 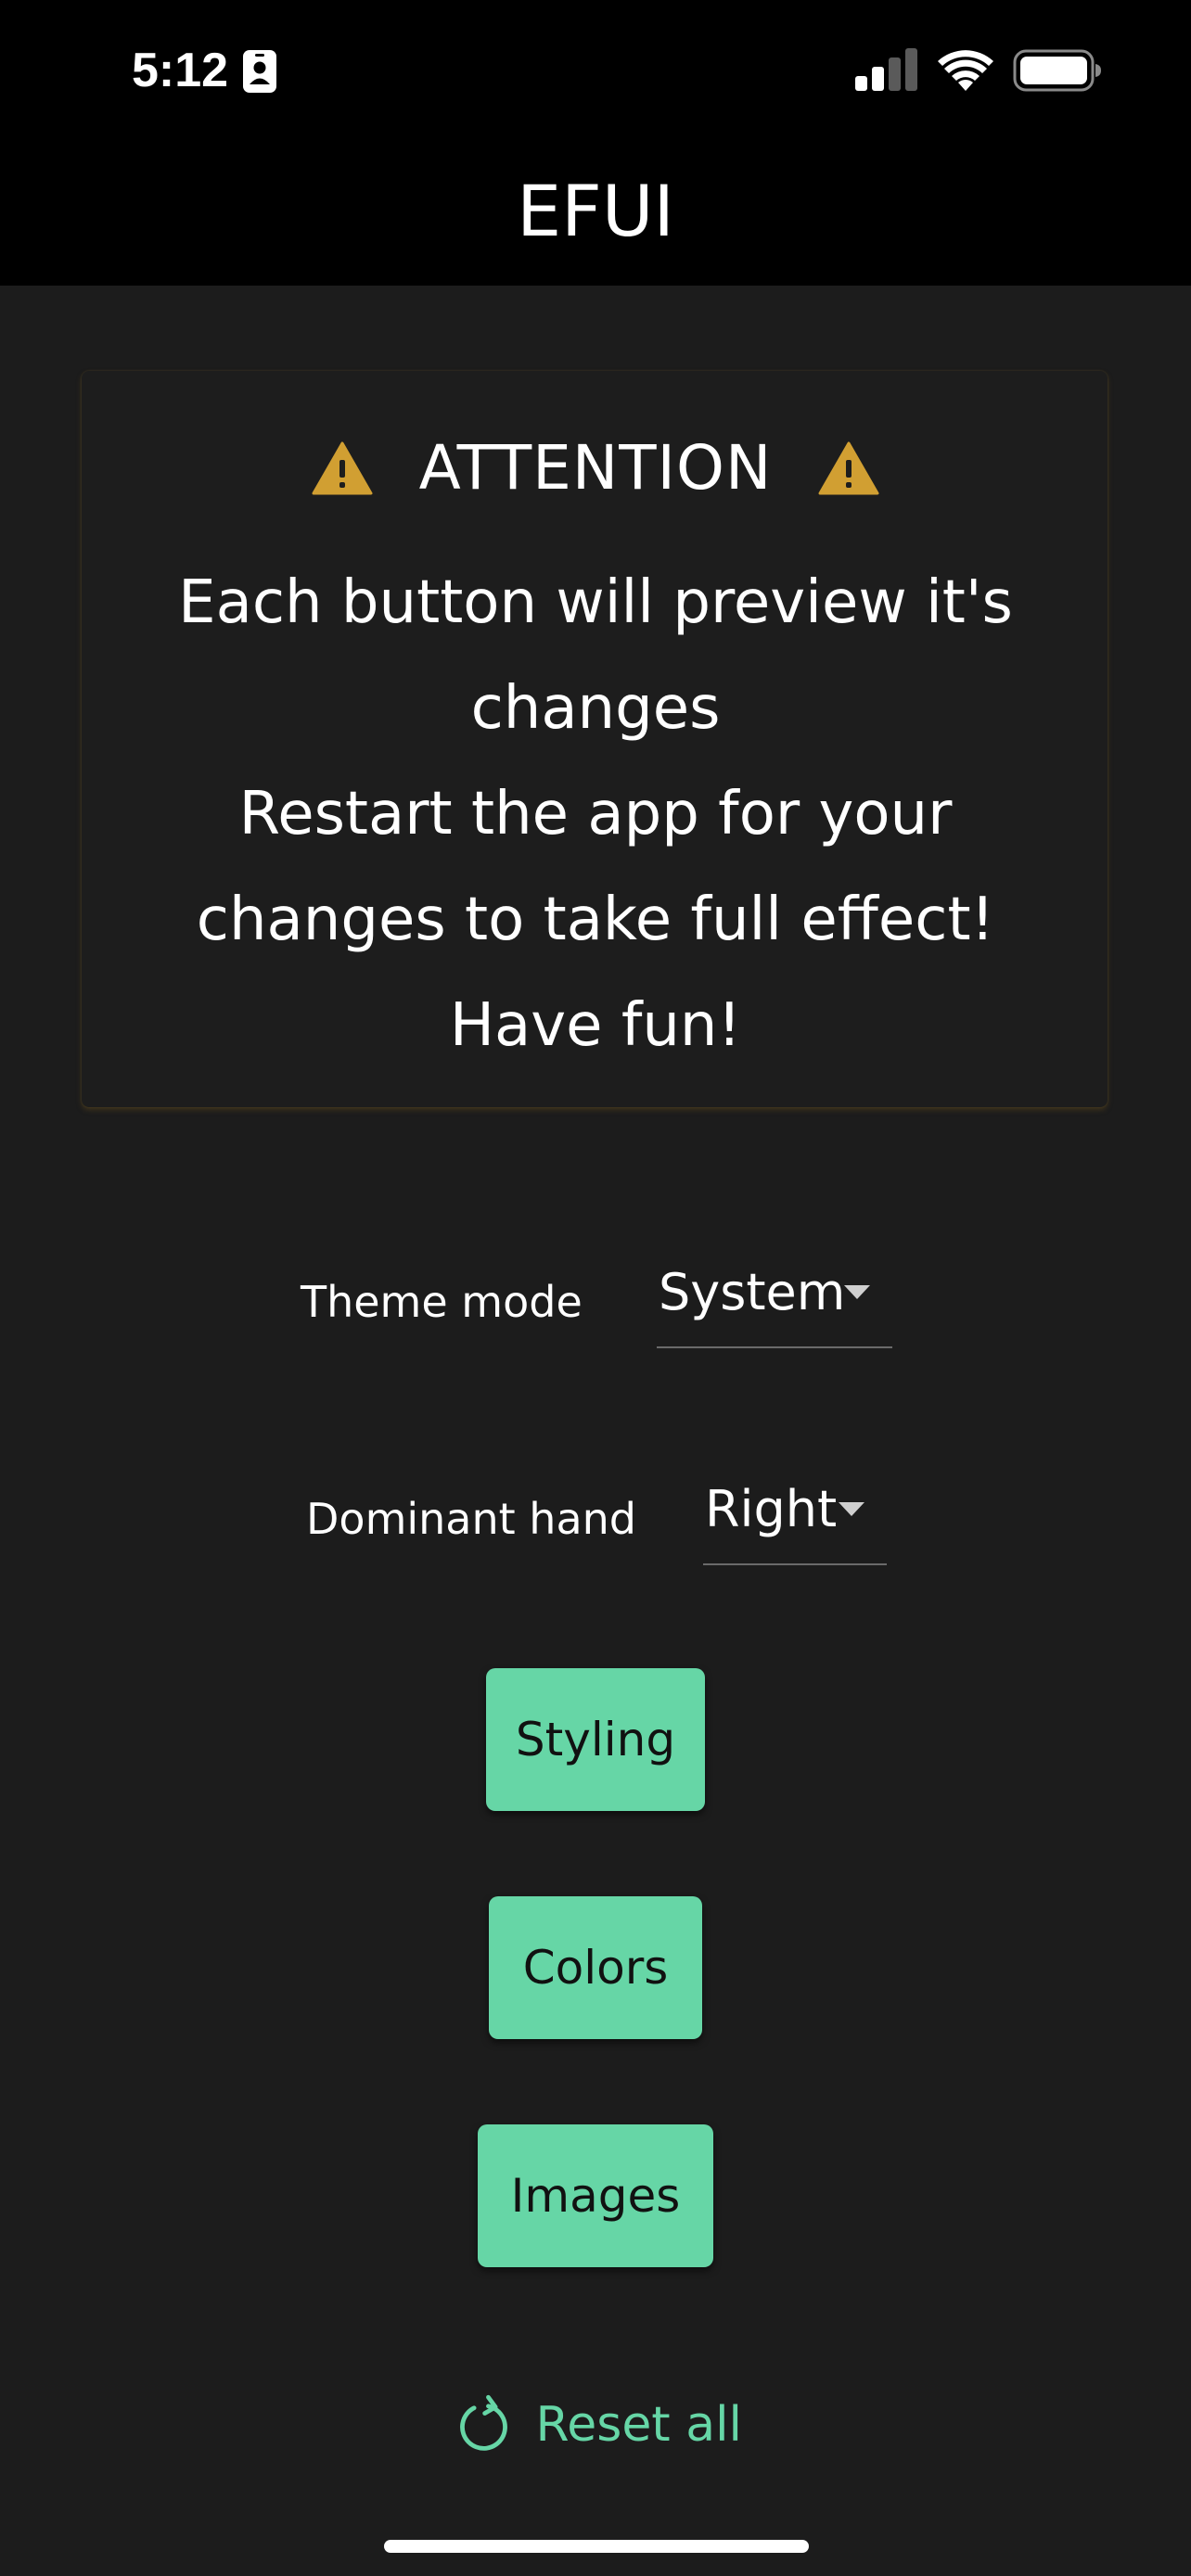 What do you see at coordinates (484, 2422) in the screenshot?
I see `refresh-icon` at bounding box center [484, 2422].